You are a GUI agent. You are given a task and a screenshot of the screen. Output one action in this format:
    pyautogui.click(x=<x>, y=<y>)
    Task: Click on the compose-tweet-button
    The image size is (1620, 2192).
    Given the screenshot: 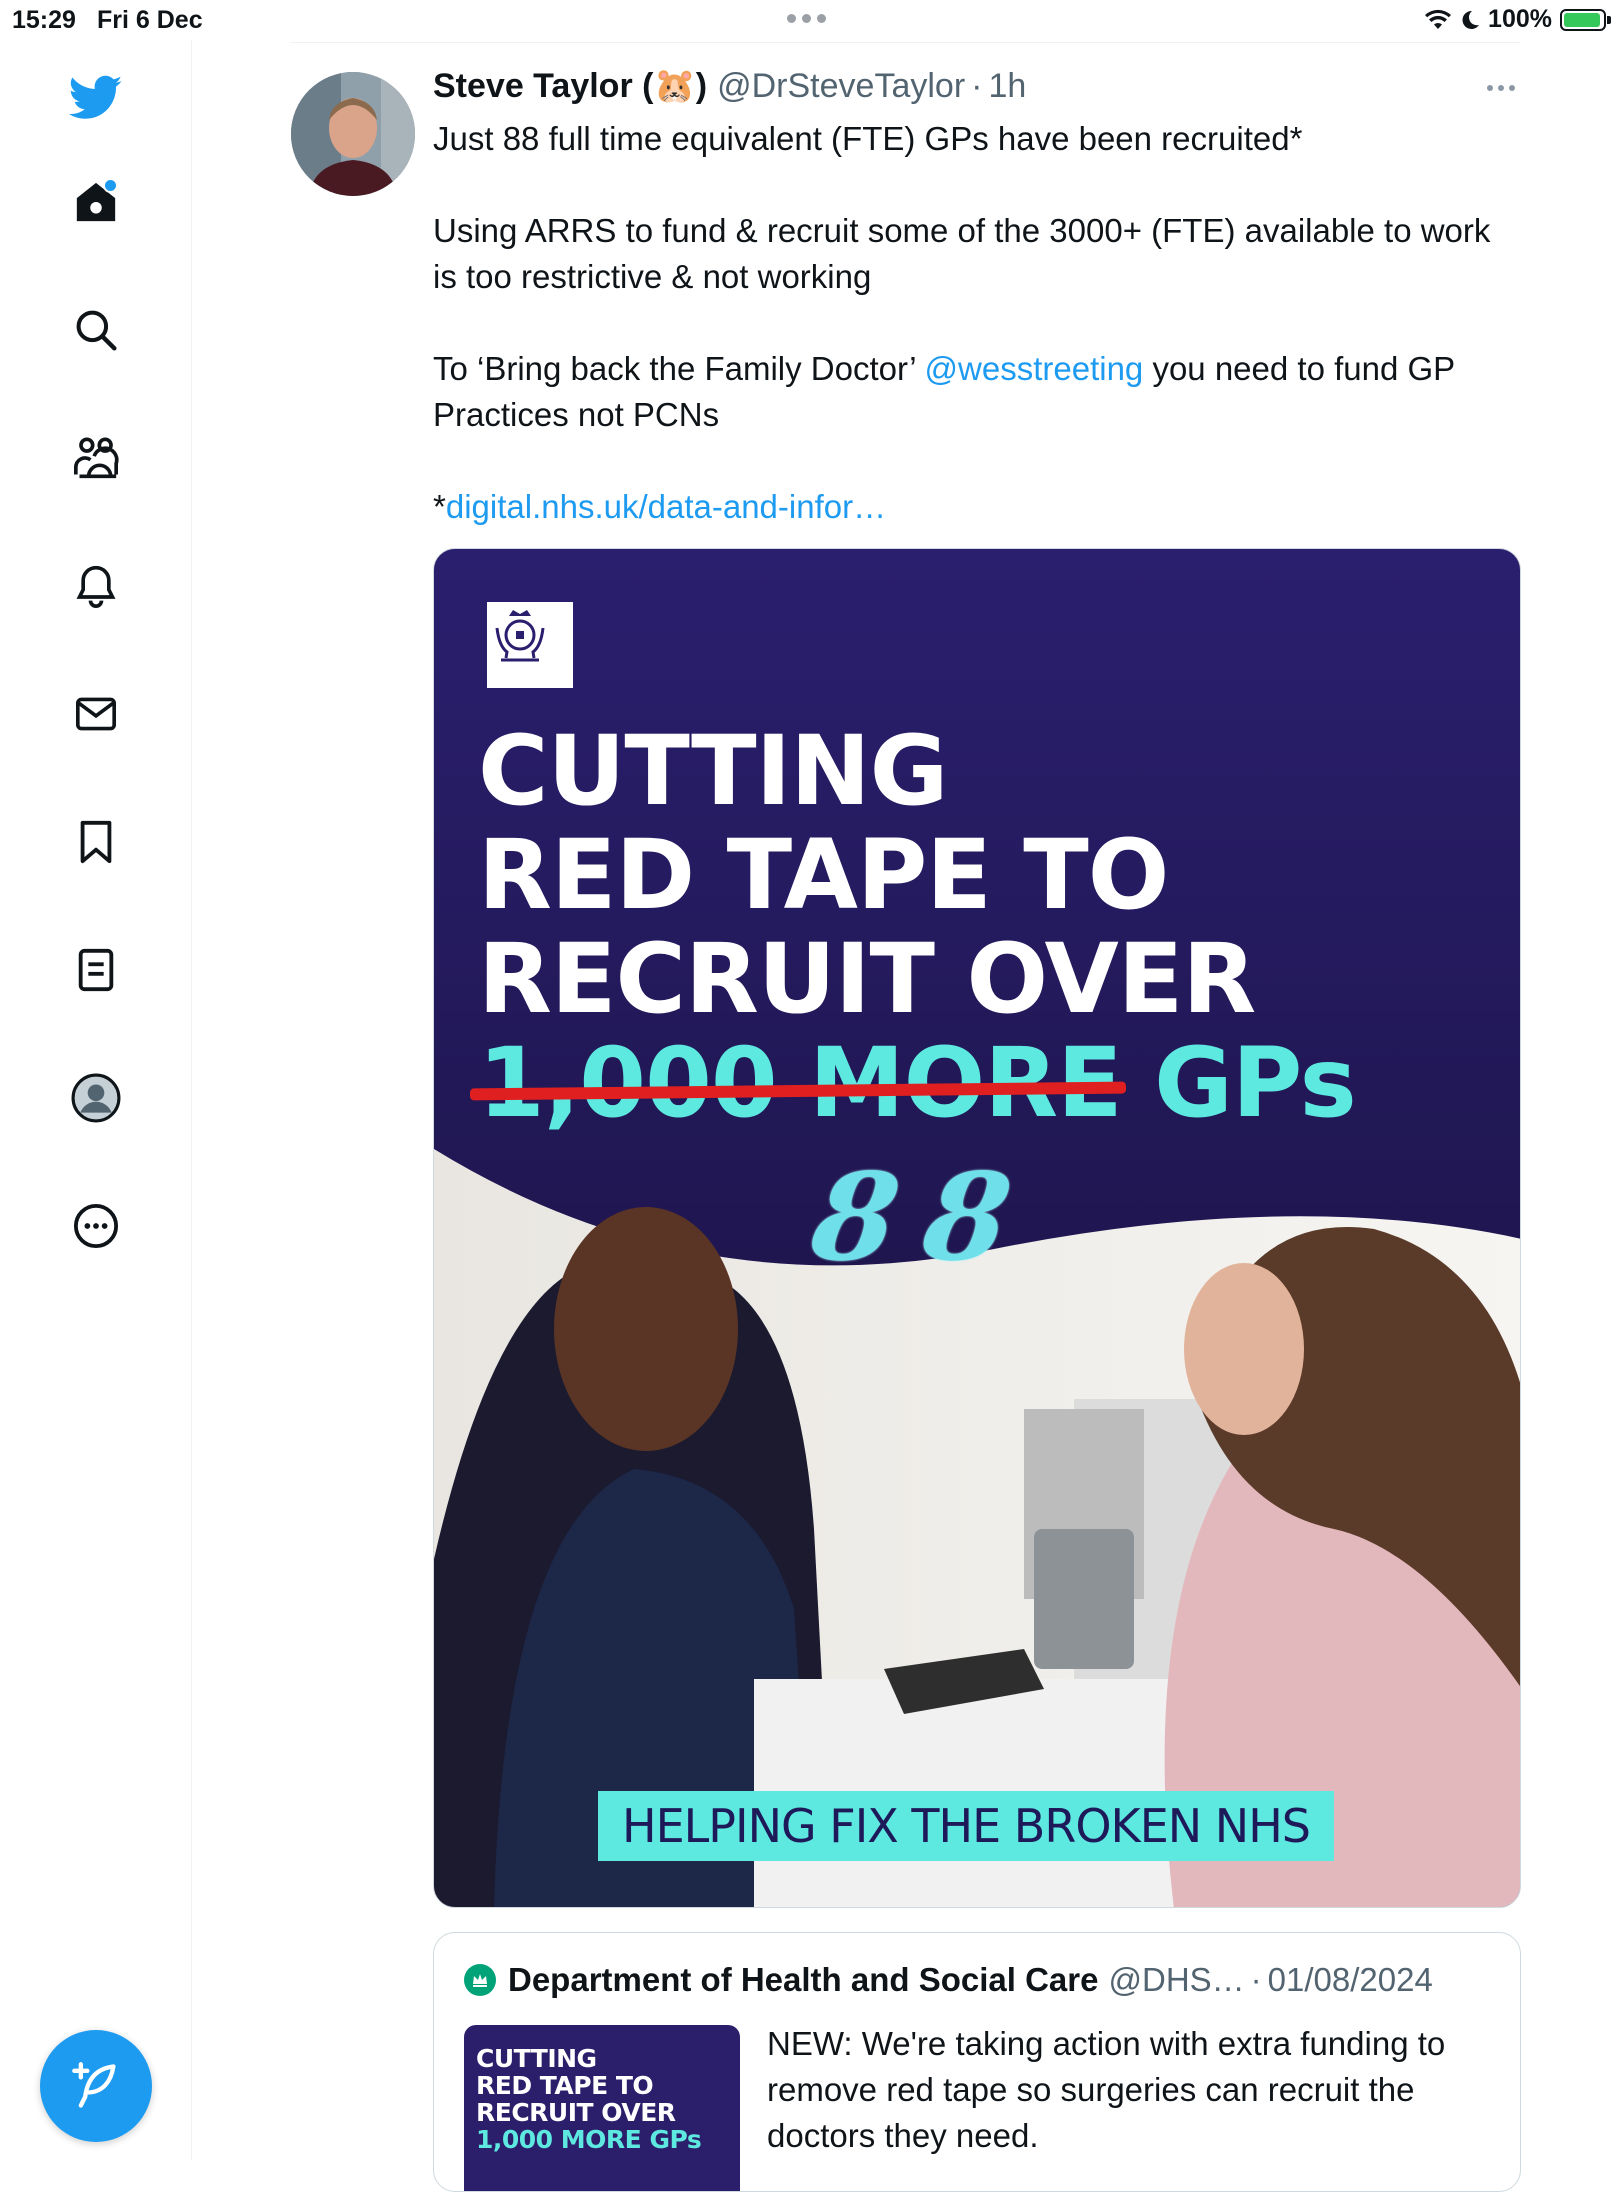 What is the action you would take?
    pyautogui.click(x=96, y=2086)
    